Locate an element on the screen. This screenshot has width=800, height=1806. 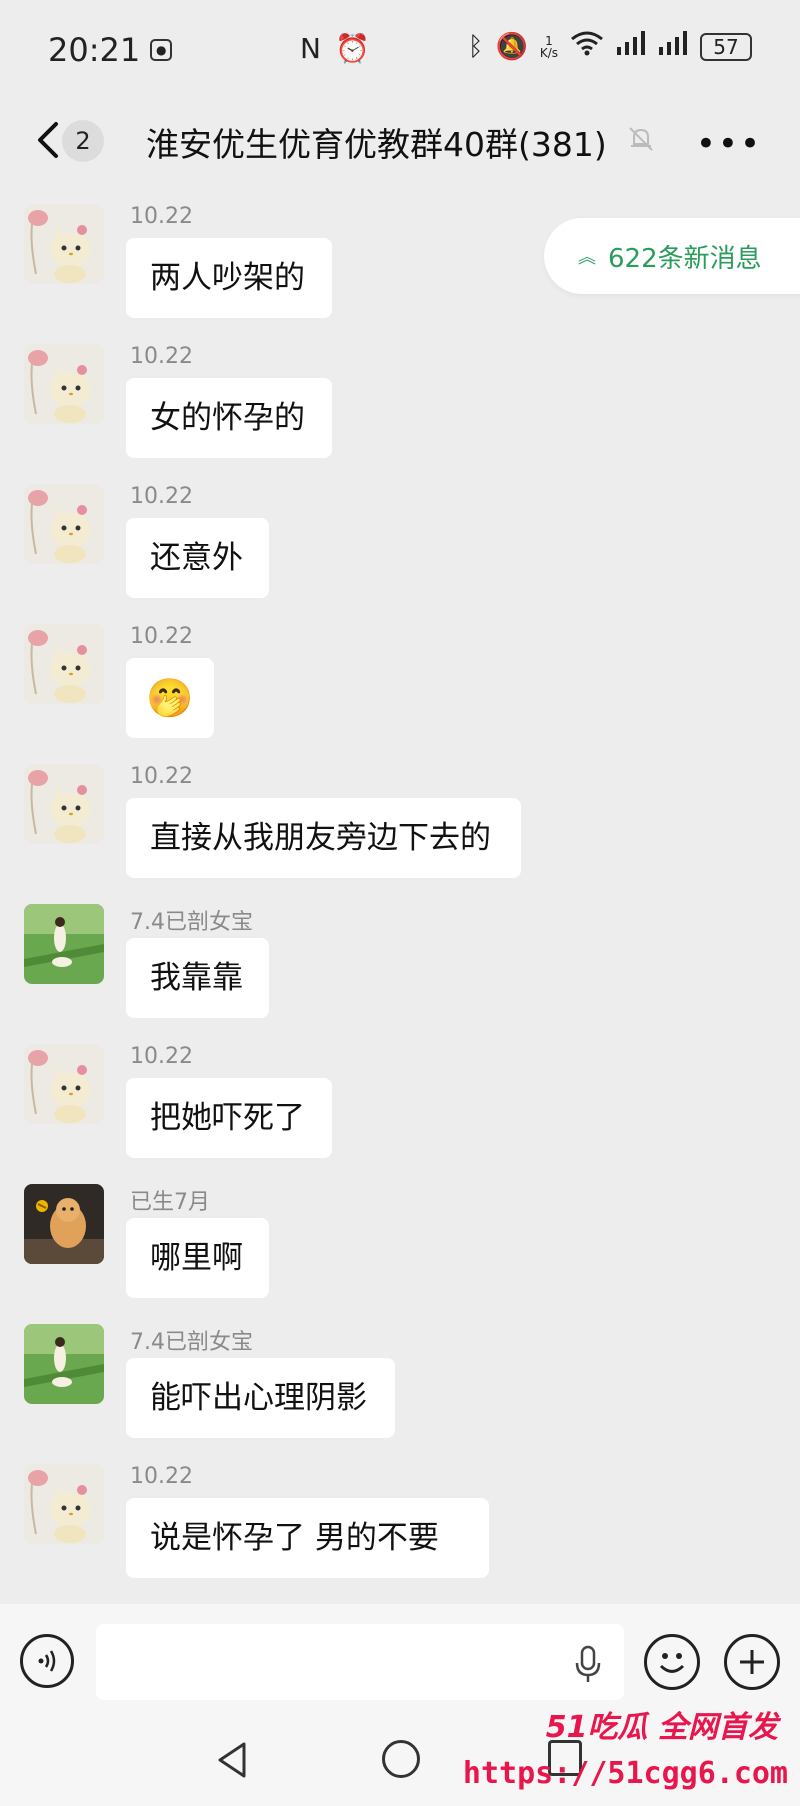
message-bubble: 把她吓死了 is located at coordinates (229, 1118).